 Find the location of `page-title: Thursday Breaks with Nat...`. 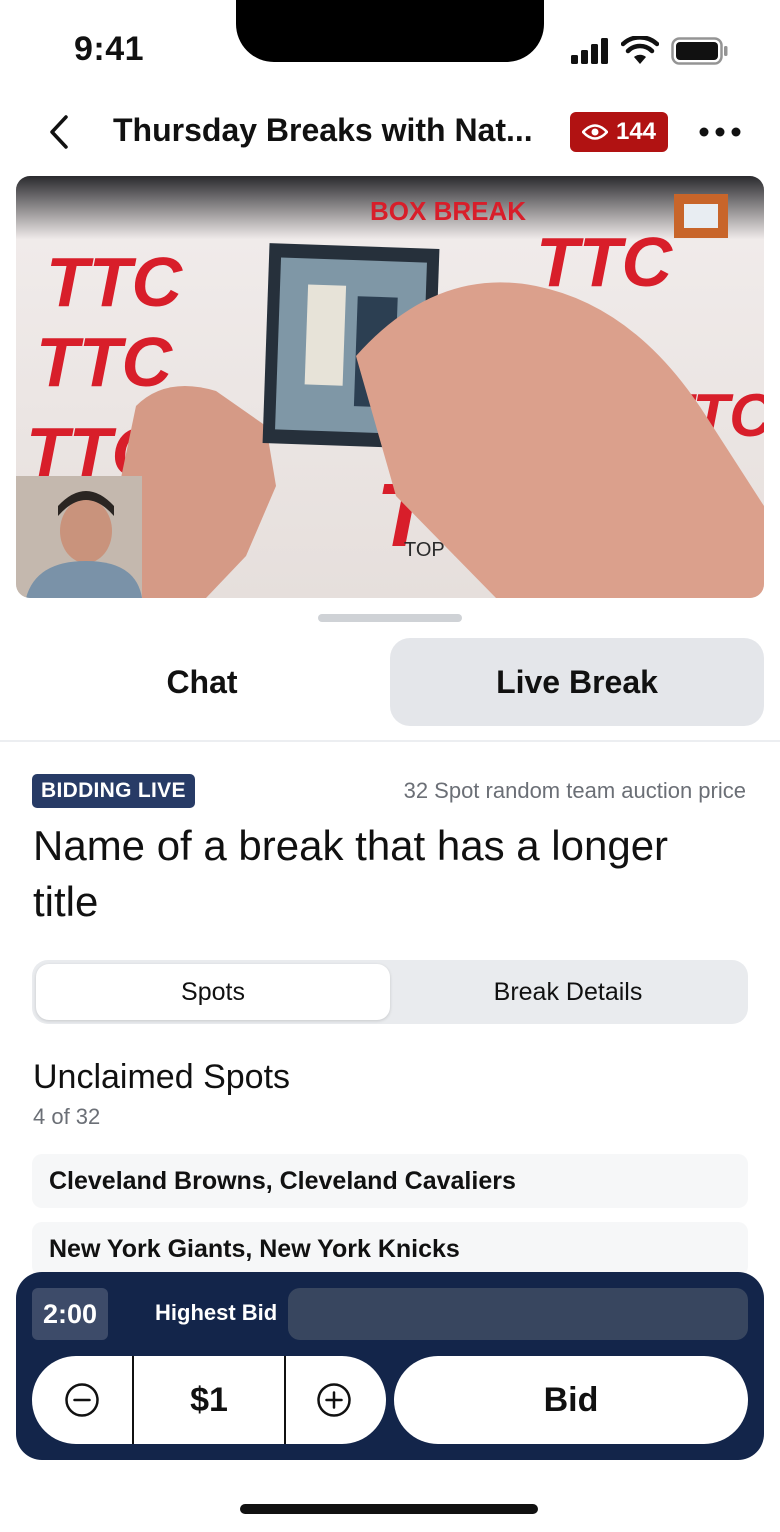

page-title: Thursday Breaks with Nat... is located at coordinates (323, 130).